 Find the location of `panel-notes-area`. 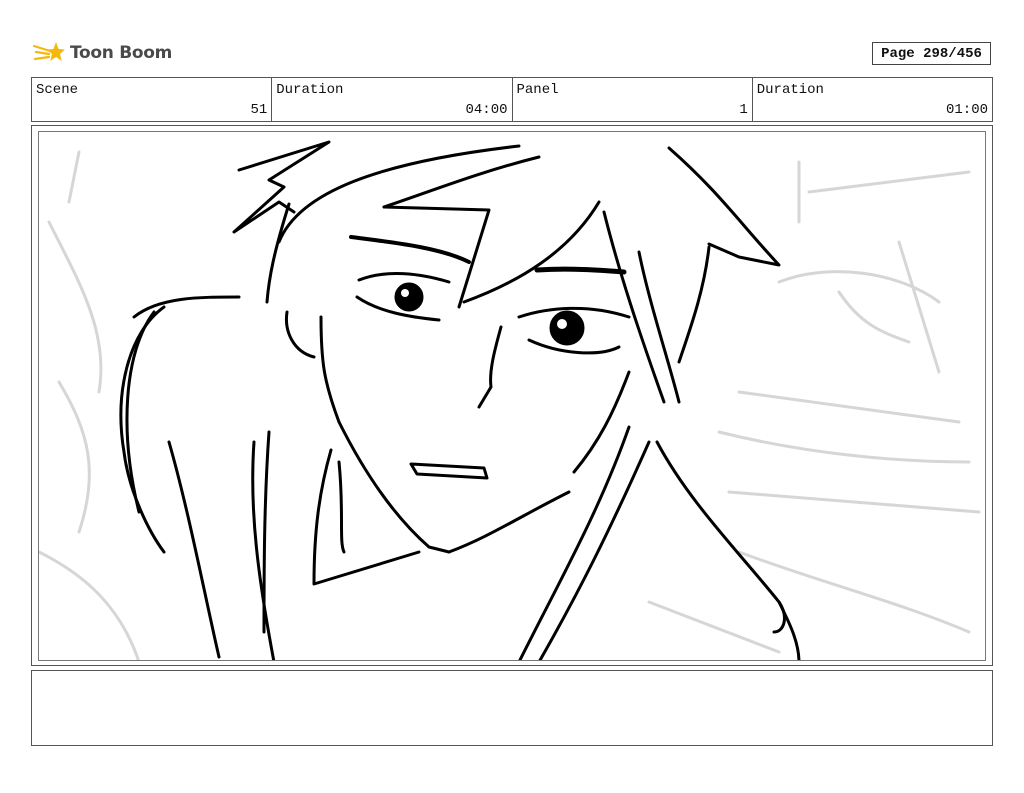

panel-notes-area is located at coordinates (512, 708).